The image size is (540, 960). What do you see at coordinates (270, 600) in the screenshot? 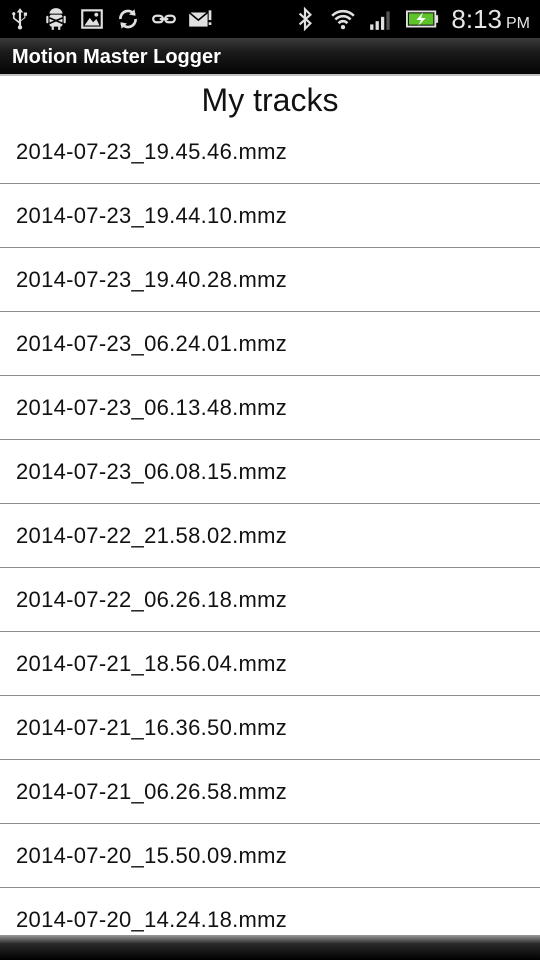
I see `track-list-item: 2014-07-22_06.26.18.mmz` at bounding box center [270, 600].